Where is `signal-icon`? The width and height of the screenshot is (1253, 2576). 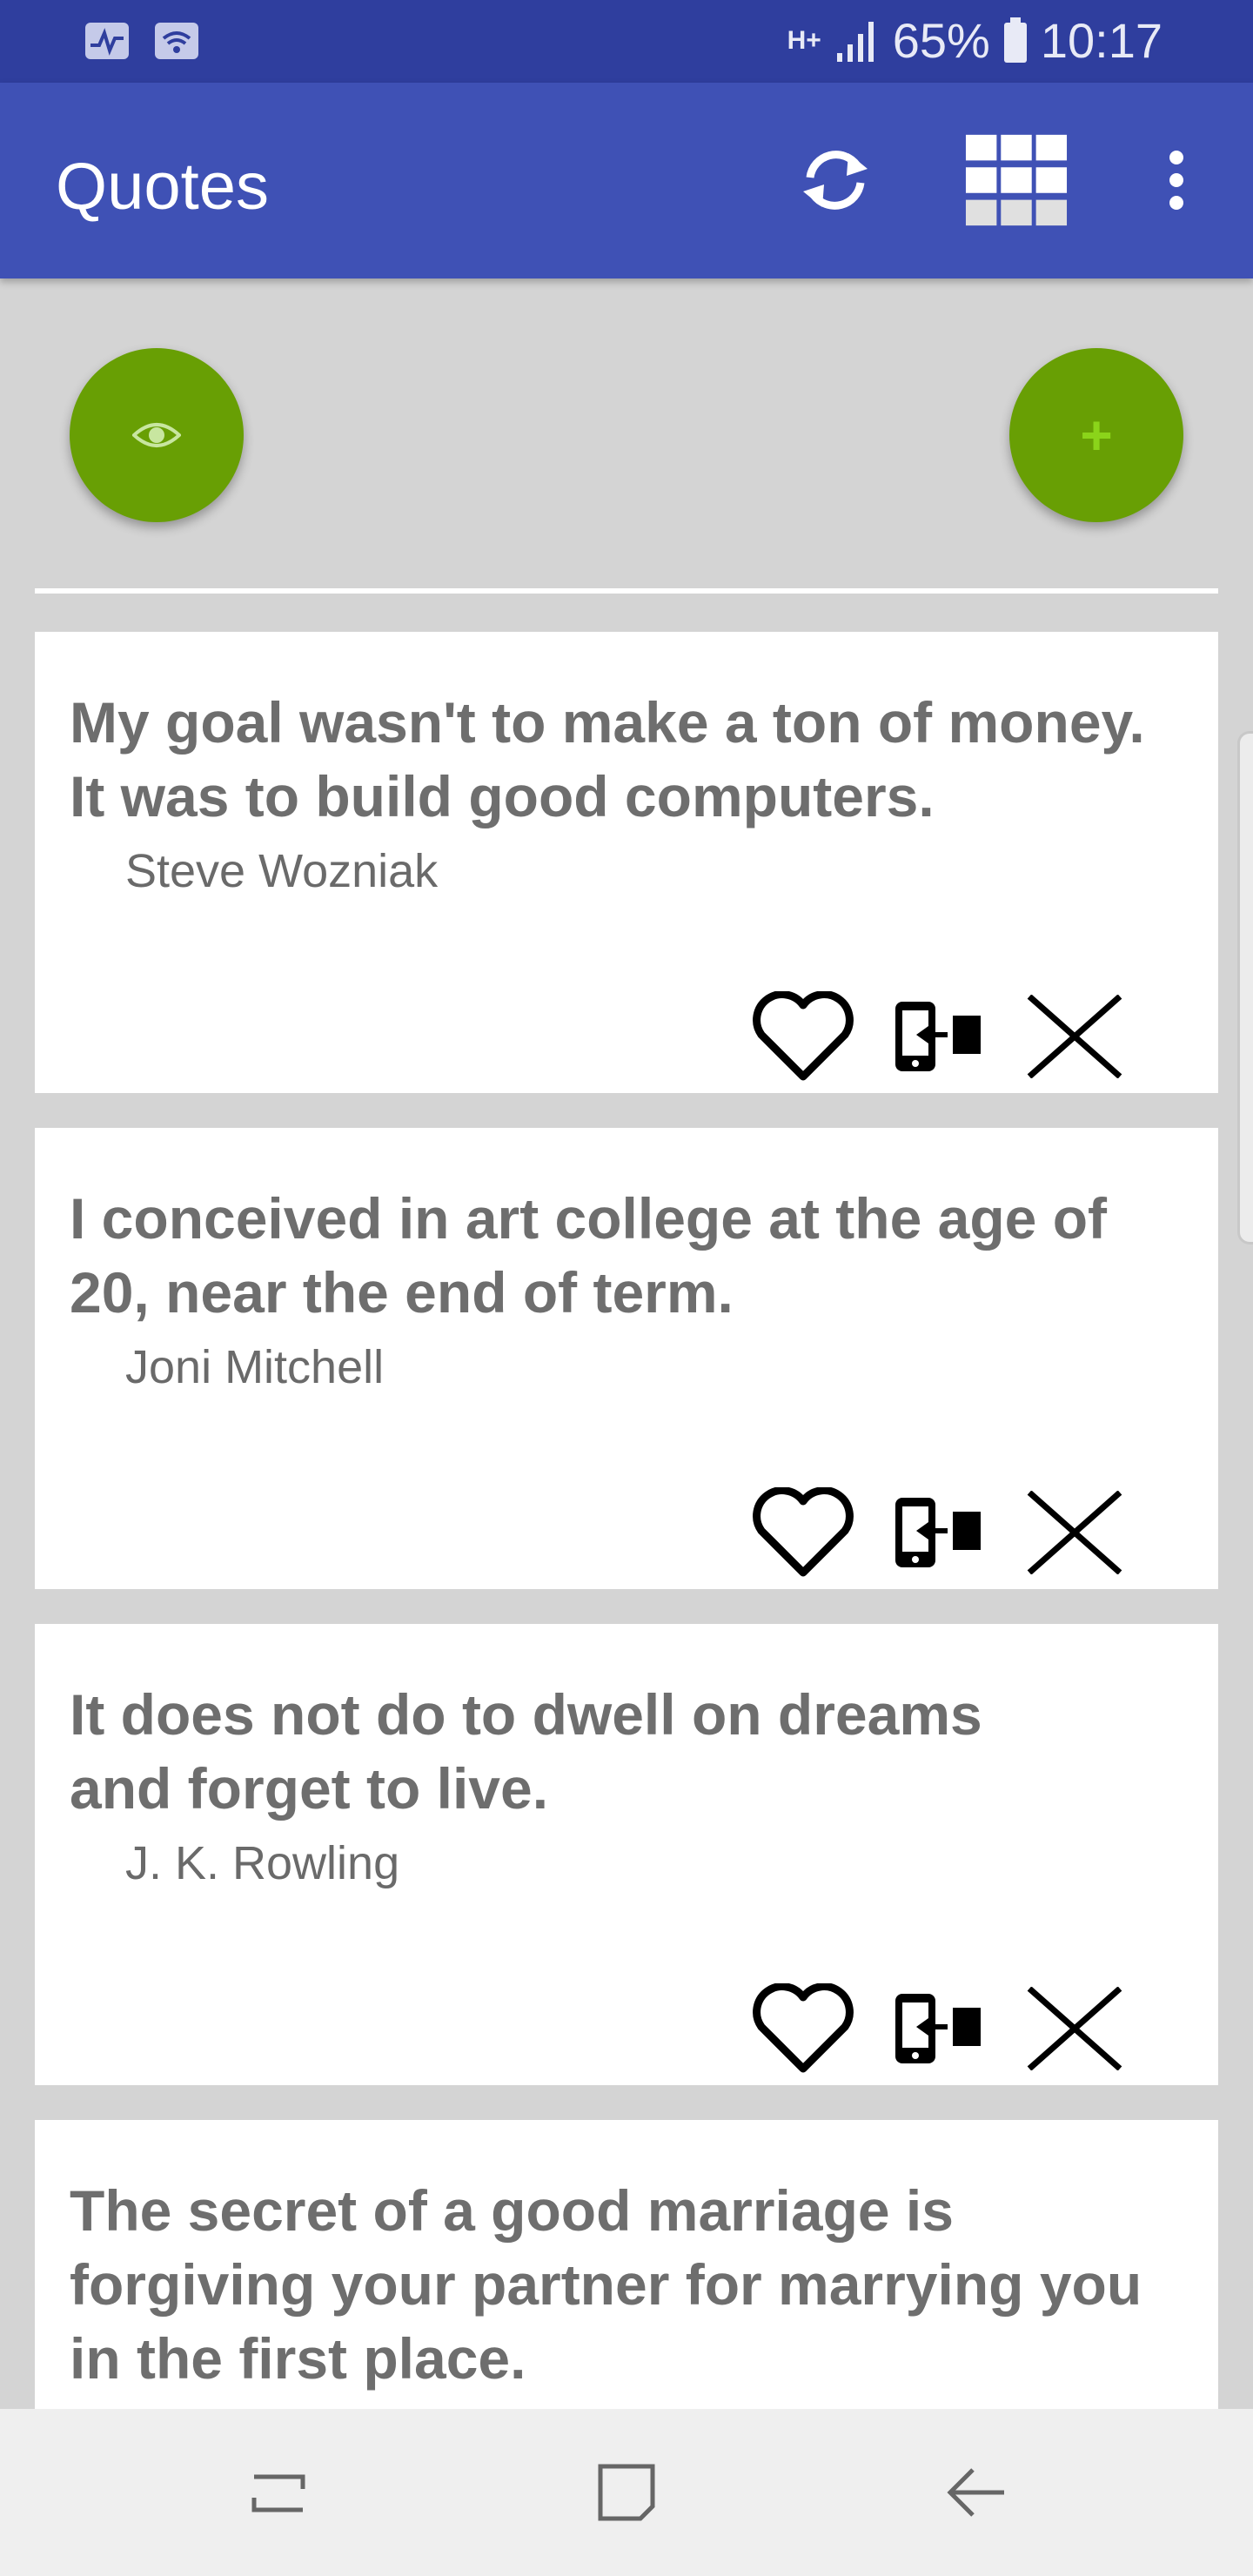 signal-icon is located at coordinates (855, 41).